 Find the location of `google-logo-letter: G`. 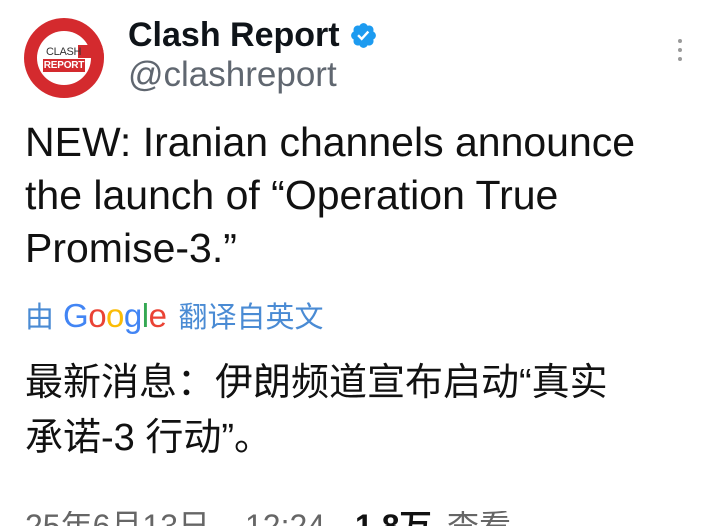

google-logo-letter: G is located at coordinates (76, 315).